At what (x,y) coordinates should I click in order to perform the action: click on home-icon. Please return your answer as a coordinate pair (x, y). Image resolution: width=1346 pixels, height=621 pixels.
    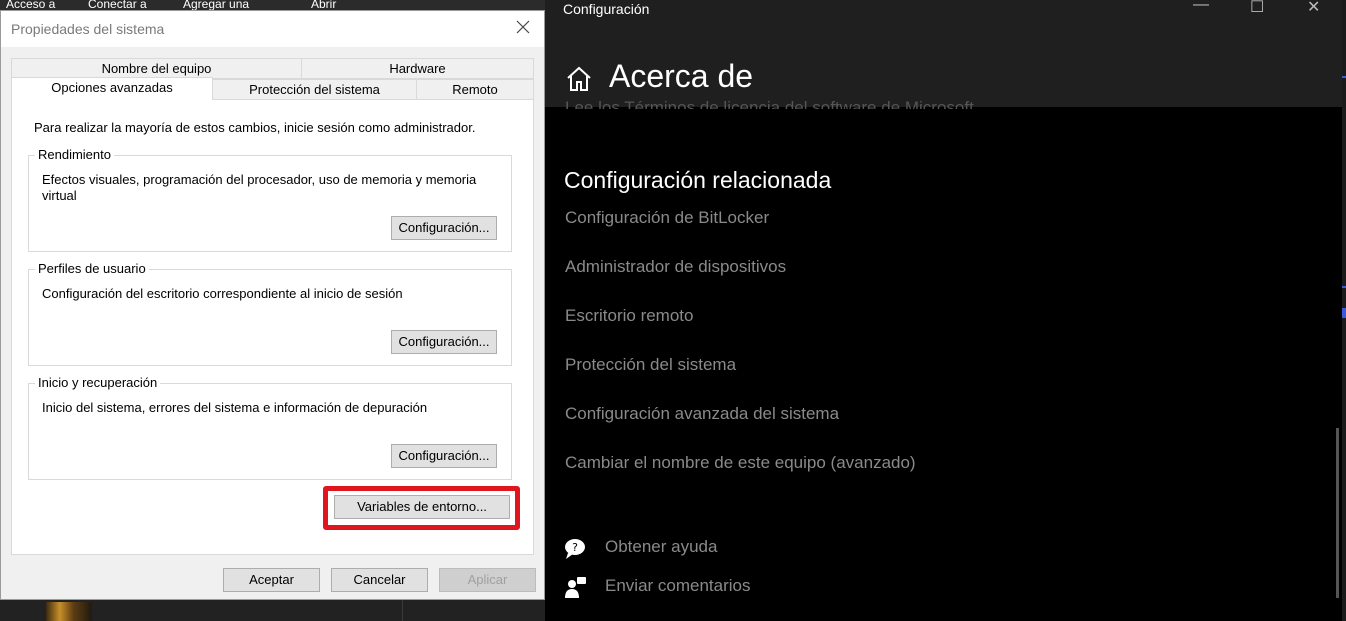
    Looking at the image, I should click on (579, 79).